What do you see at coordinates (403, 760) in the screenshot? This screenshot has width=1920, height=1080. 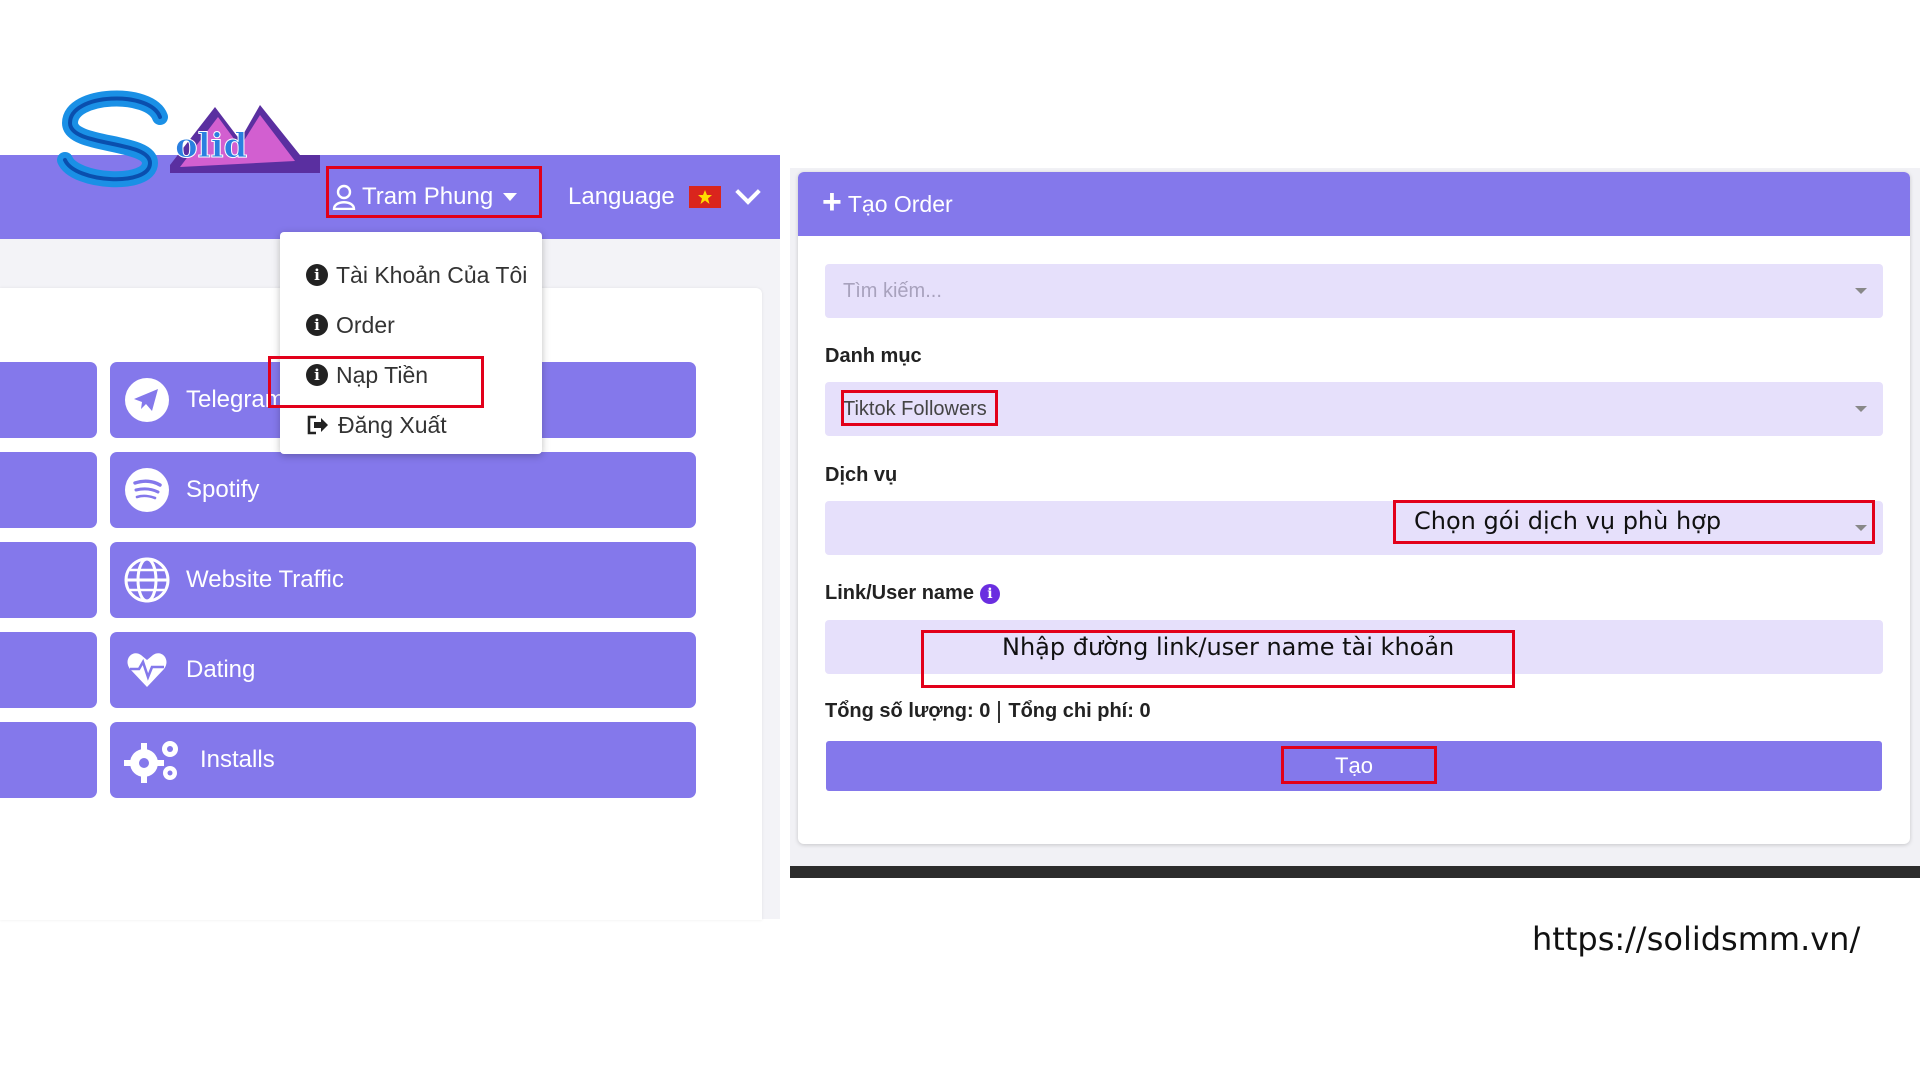 I see `service-tile-installs: Installs` at bounding box center [403, 760].